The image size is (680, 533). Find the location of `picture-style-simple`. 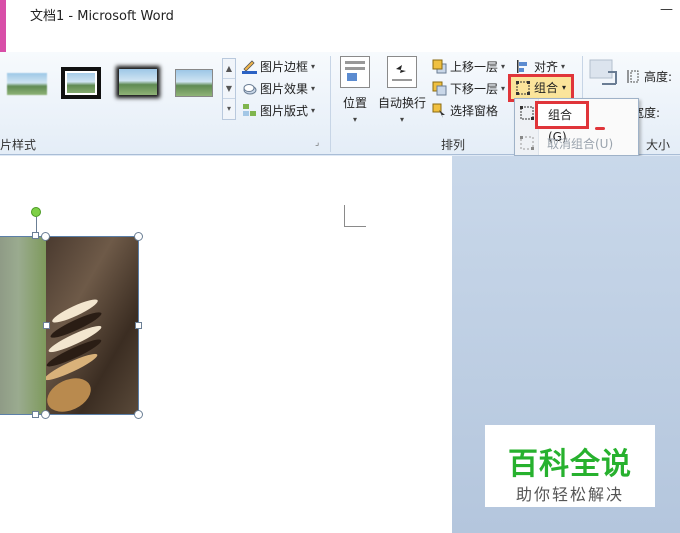

picture-style-simple is located at coordinates (193, 82).